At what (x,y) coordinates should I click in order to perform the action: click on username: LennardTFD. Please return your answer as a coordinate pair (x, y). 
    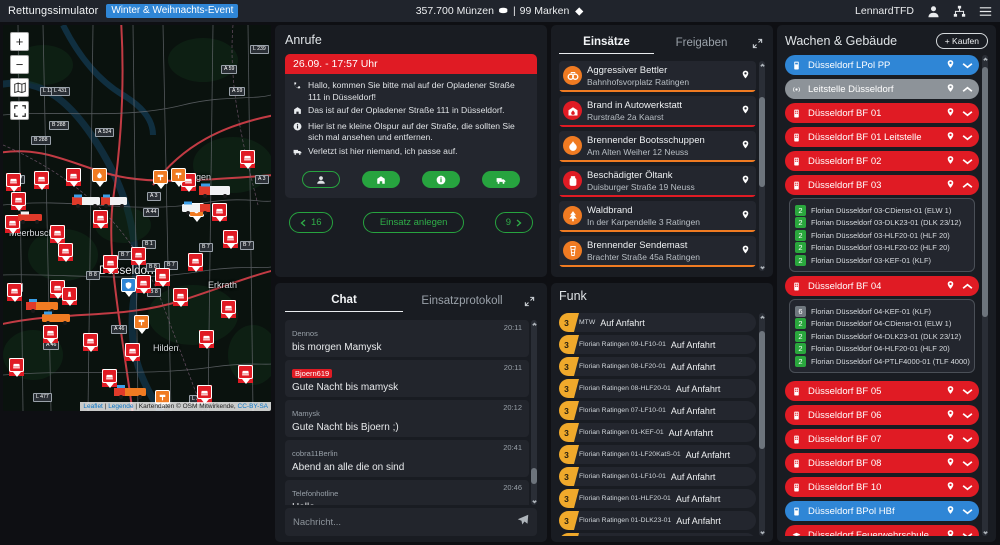
    Looking at the image, I should click on (884, 11).